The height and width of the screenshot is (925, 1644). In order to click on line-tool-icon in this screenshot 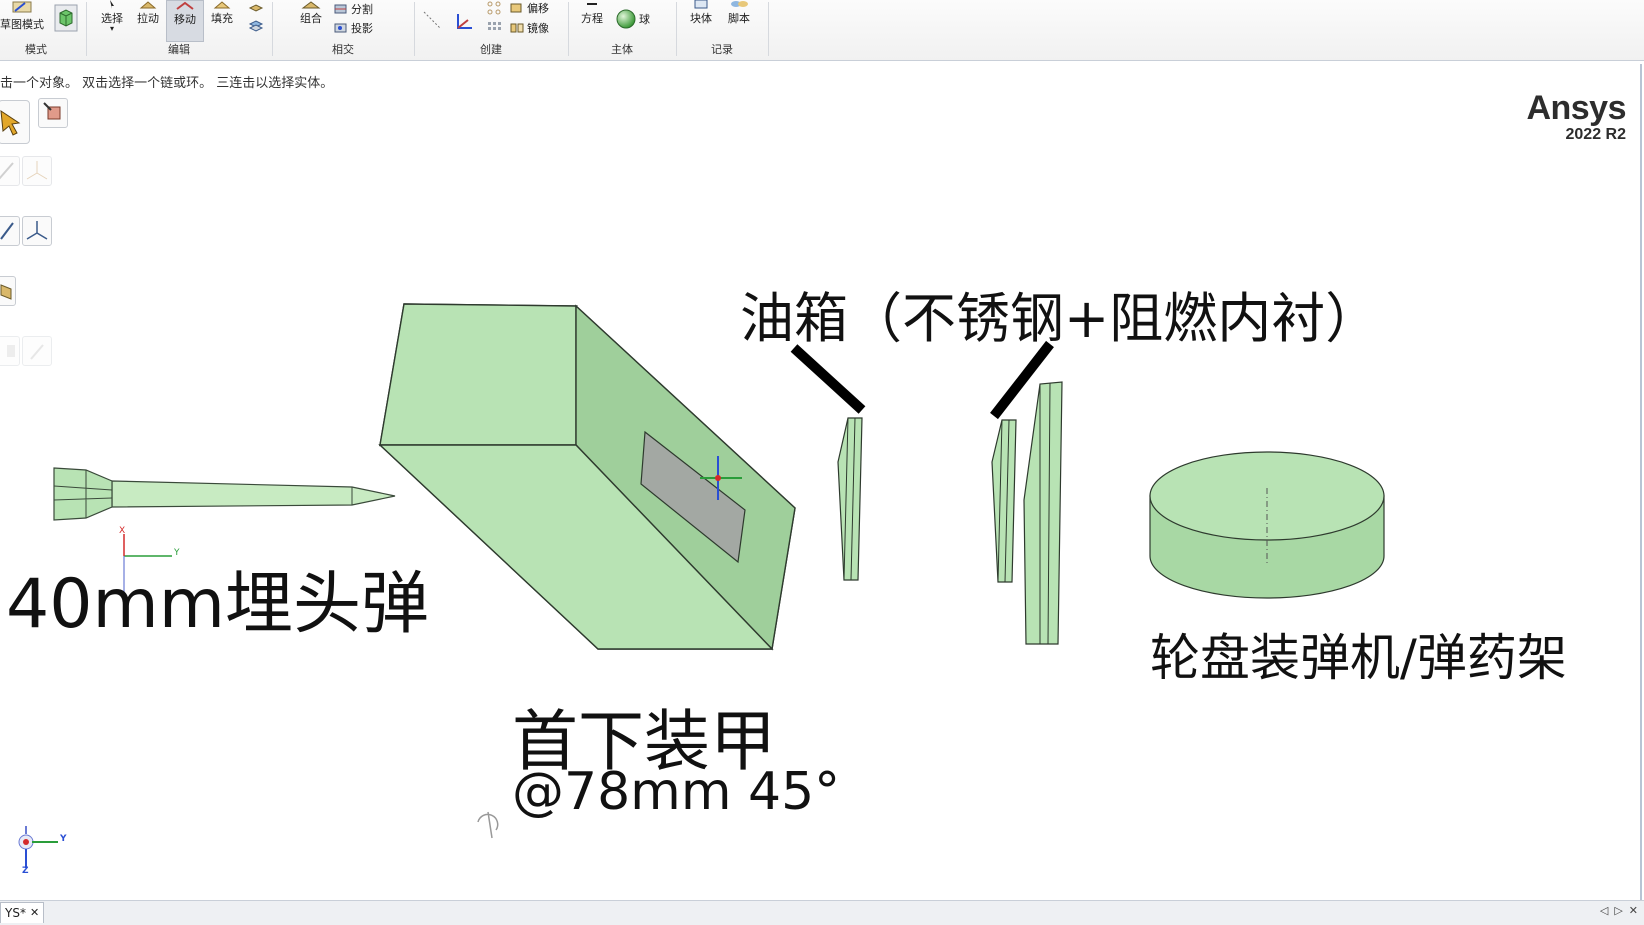, I will do `click(432, 20)`.